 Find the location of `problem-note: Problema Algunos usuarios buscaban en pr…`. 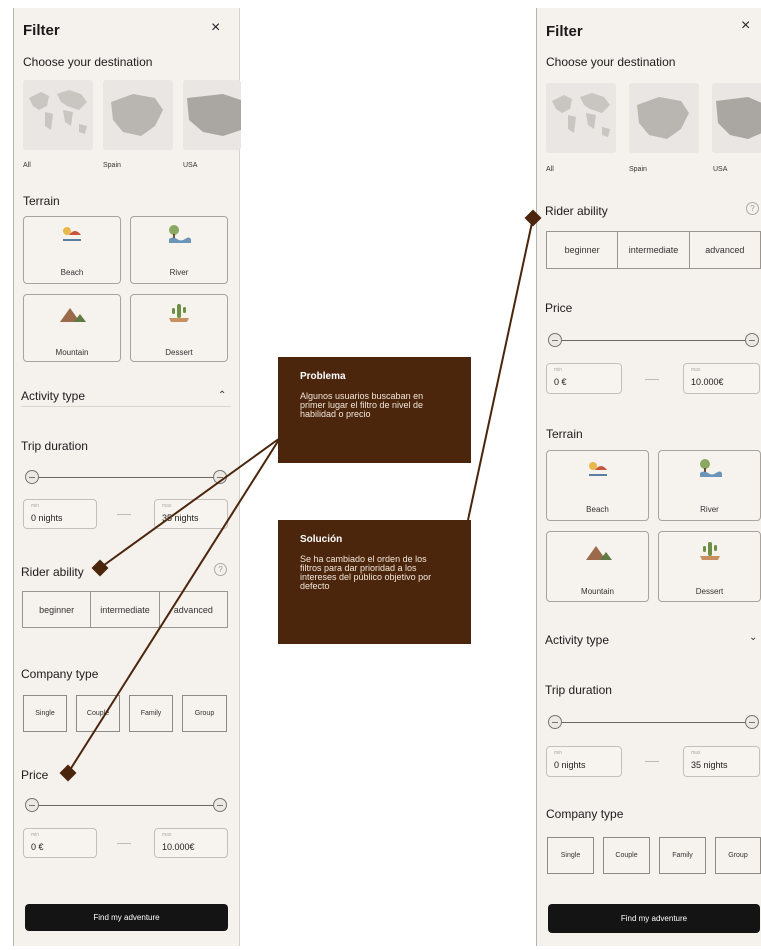

problem-note: Problema Algunos usuarios buscaban en pr… is located at coordinates (374, 410).